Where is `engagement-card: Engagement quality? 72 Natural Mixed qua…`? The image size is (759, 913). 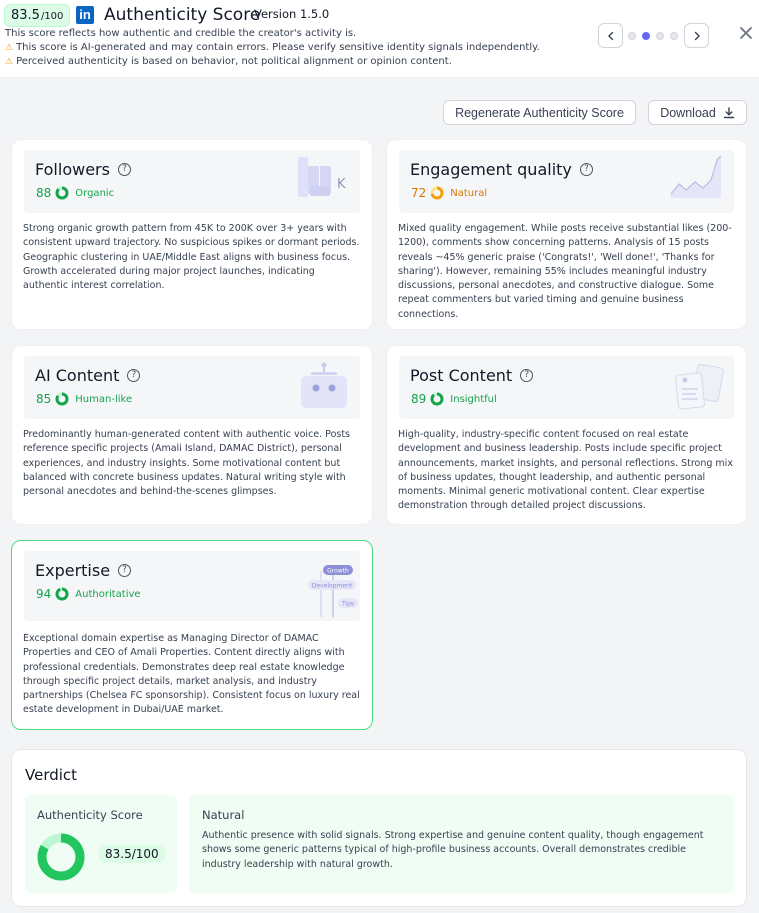 engagement-card: Engagement quality? 72 Natural Mixed qua… is located at coordinates (566, 234).